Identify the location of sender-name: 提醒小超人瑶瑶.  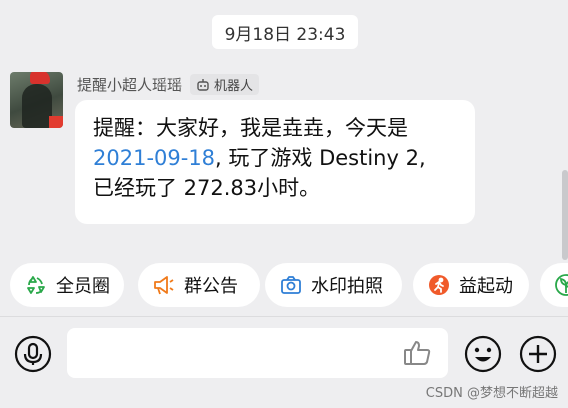
(129, 84).